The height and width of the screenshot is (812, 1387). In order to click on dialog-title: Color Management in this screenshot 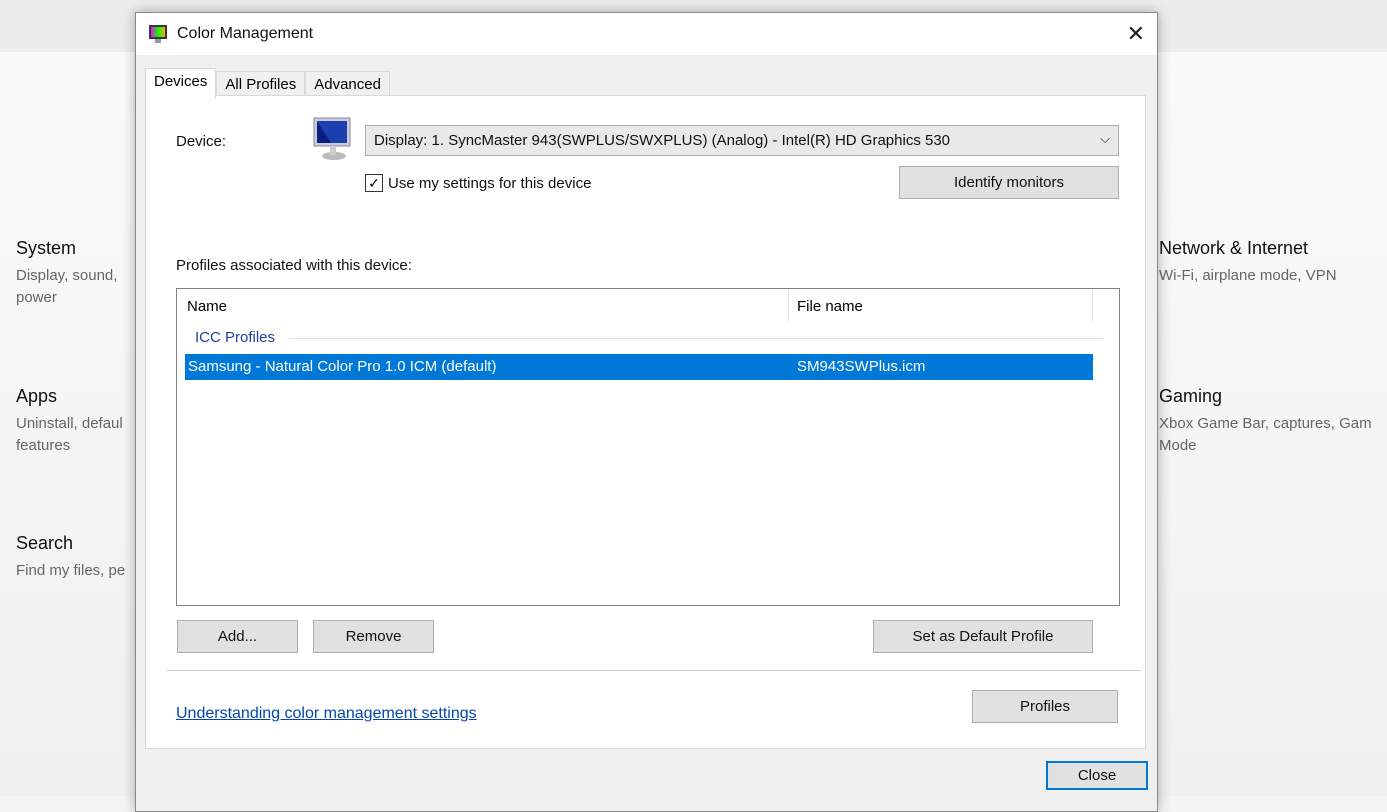, I will do `click(245, 33)`.